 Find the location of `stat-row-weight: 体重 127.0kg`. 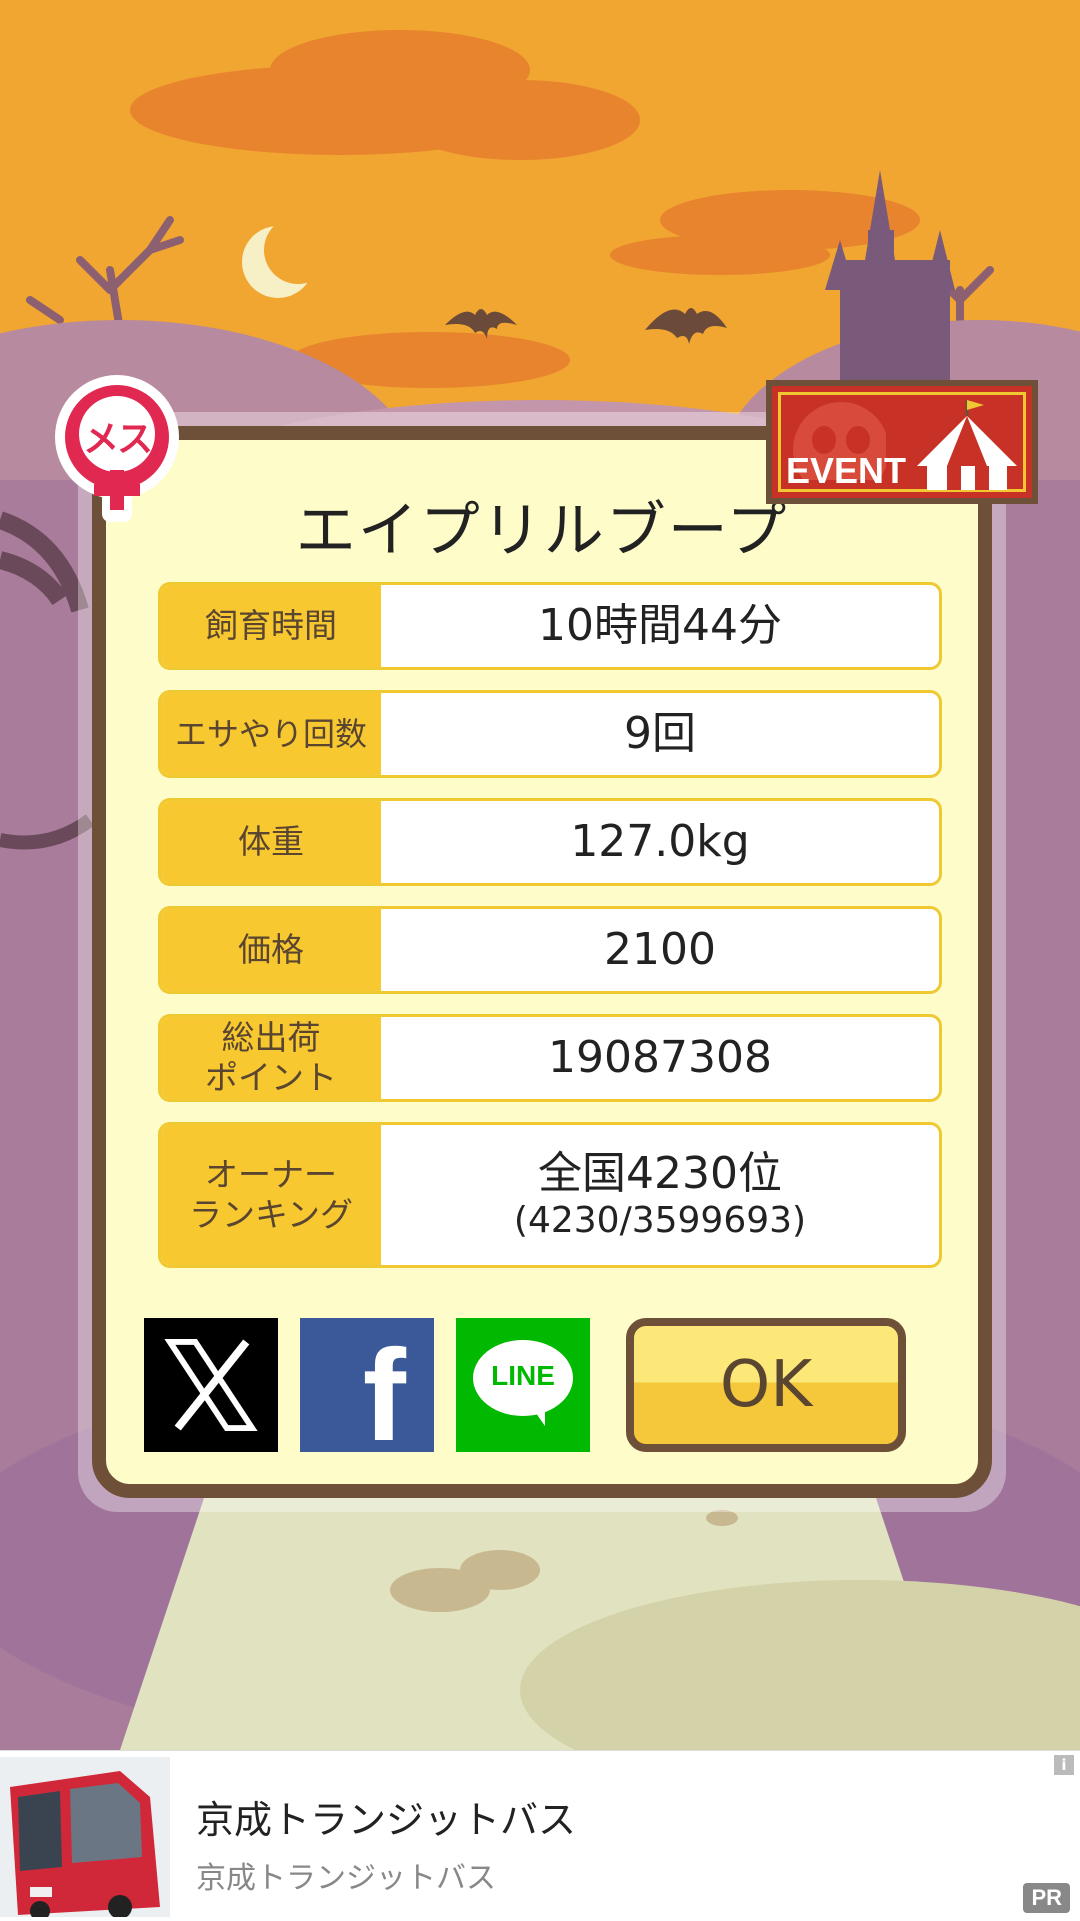

stat-row-weight: 体重 127.0kg is located at coordinates (550, 842).